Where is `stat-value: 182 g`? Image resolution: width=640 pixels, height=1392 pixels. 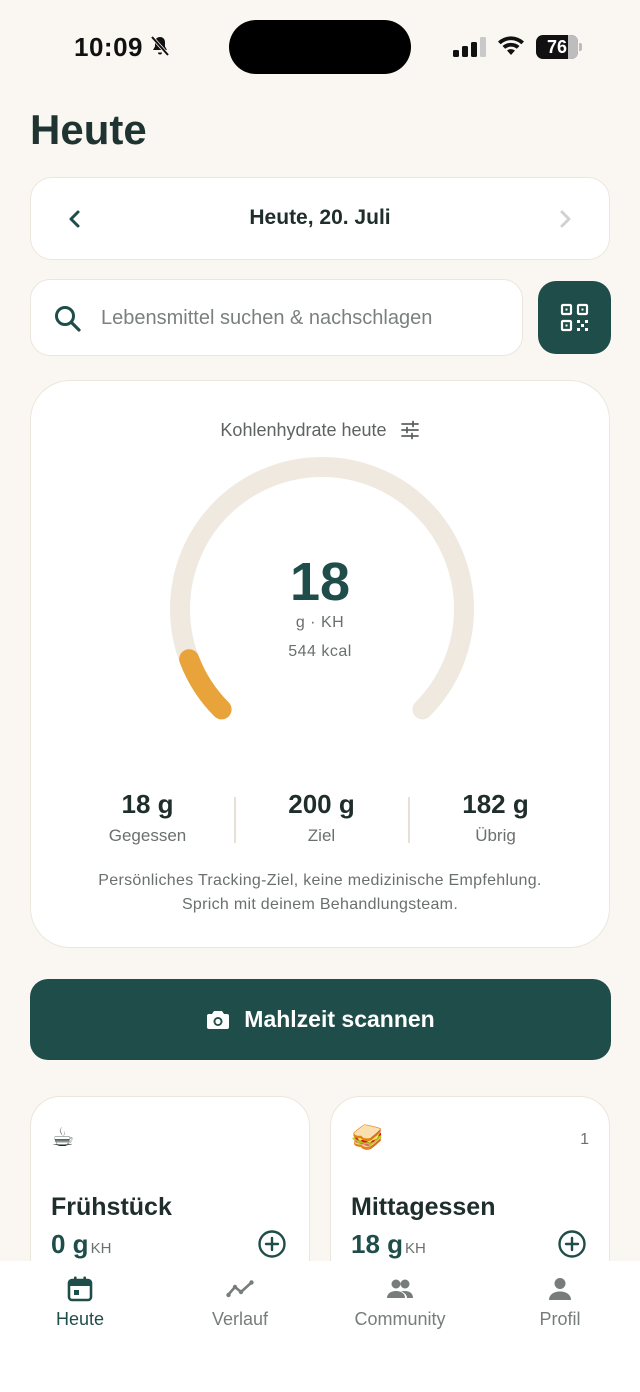
stat-value: 182 g is located at coordinates (495, 804).